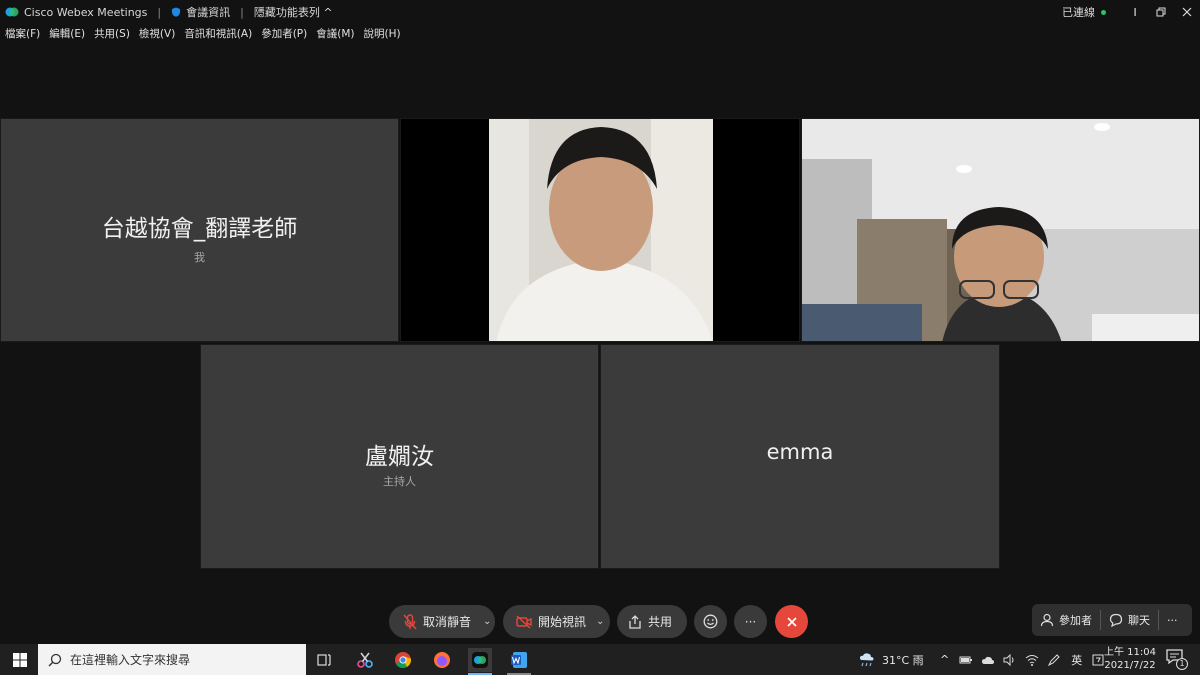 Image resolution: width=1200 pixels, height=675 pixels. I want to click on notification-center-button: 1, so click(1177, 660).